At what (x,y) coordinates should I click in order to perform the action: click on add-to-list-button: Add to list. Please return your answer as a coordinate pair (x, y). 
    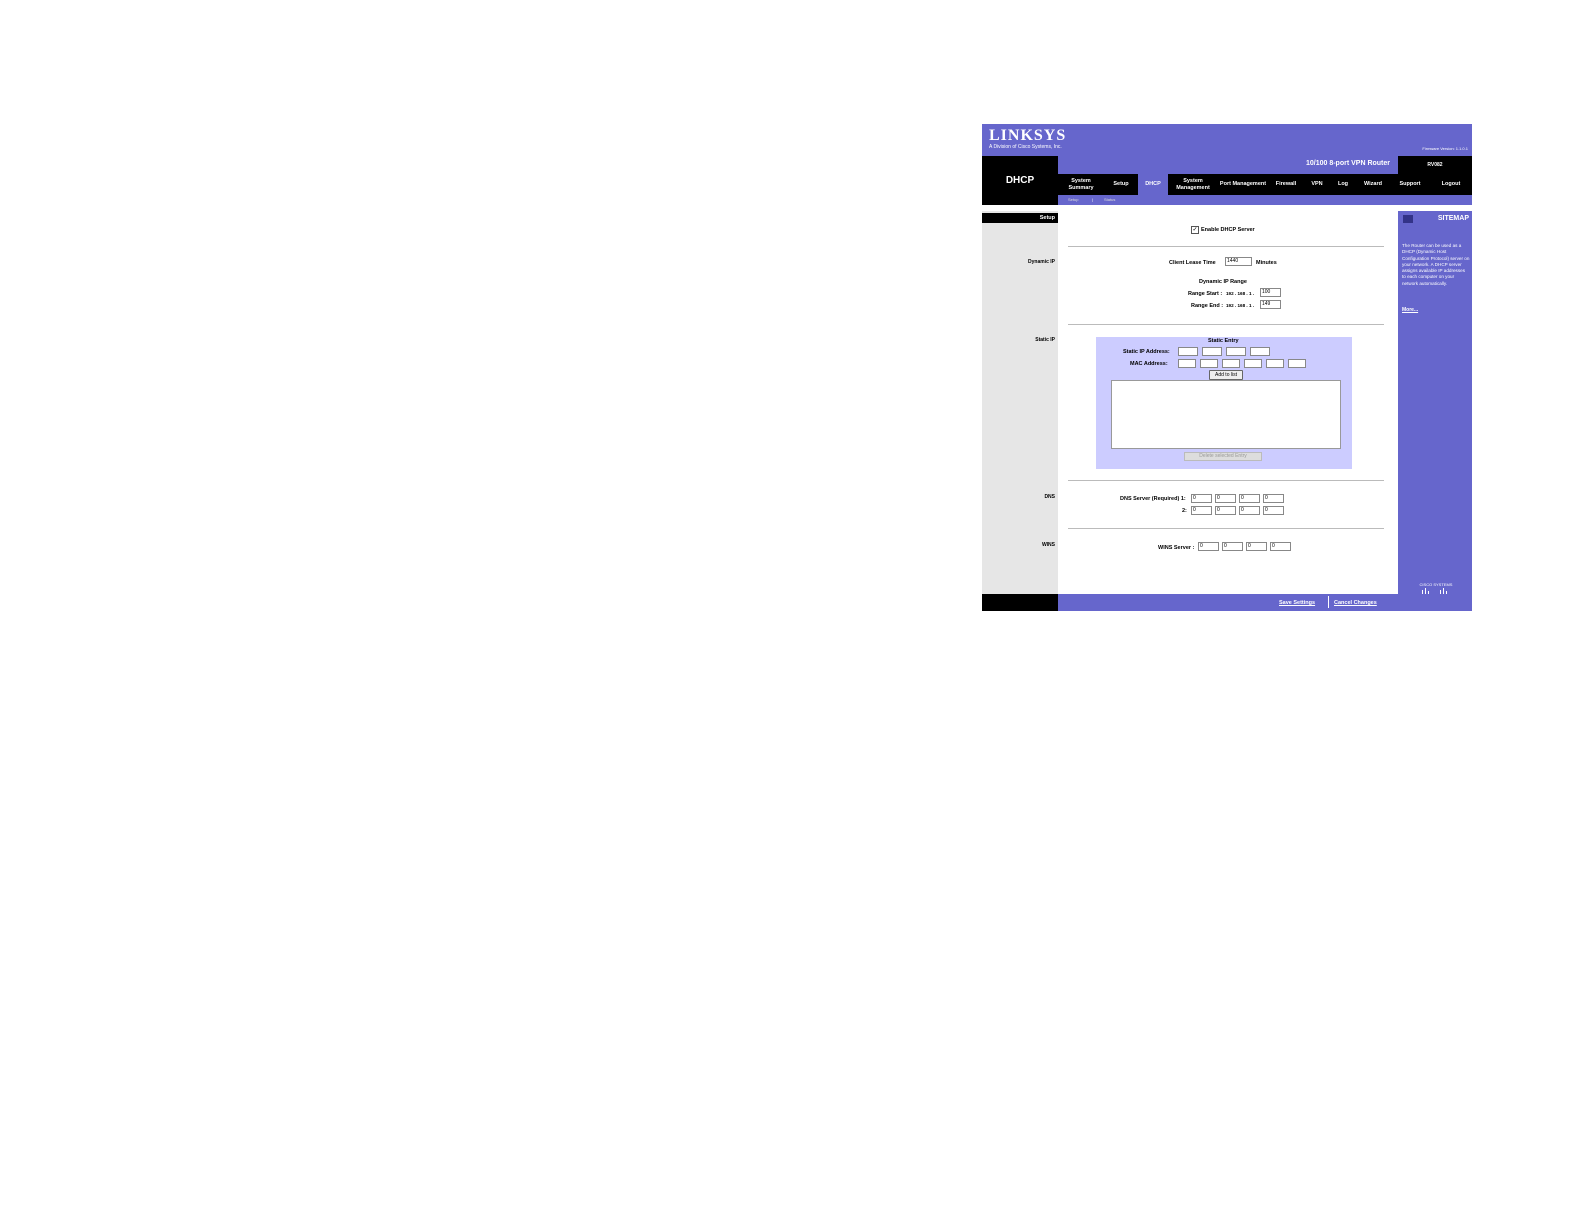
    Looking at the image, I should click on (1226, 375).